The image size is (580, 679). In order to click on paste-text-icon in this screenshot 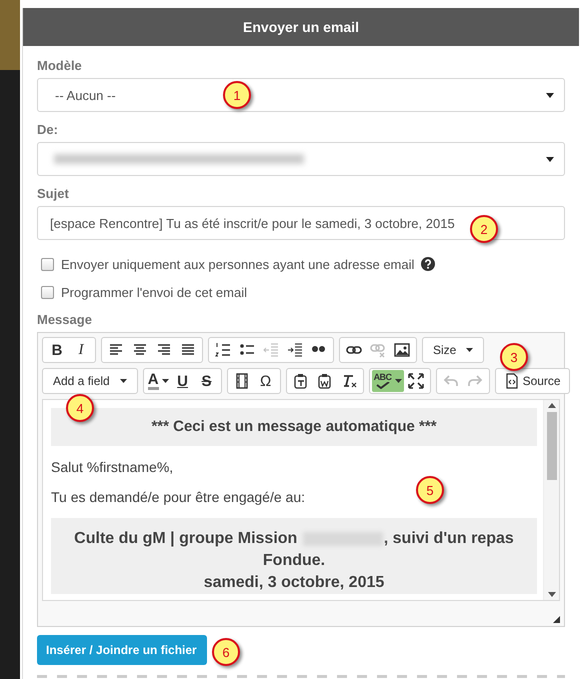, I will do `click(300, 381)`.